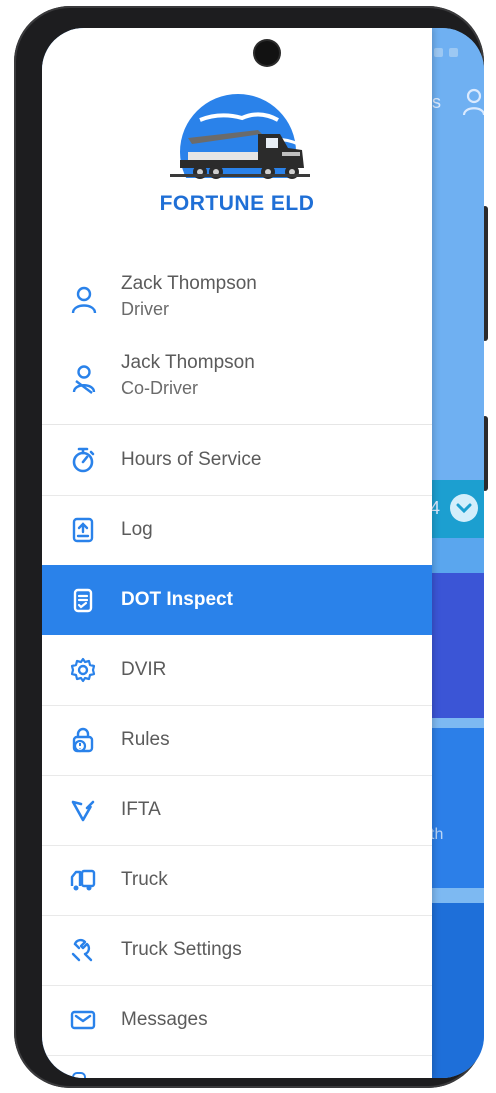 The width and height of the screenshot is (496, 1093). I want to click on menu-item-label: Truck, so click(144, 879).